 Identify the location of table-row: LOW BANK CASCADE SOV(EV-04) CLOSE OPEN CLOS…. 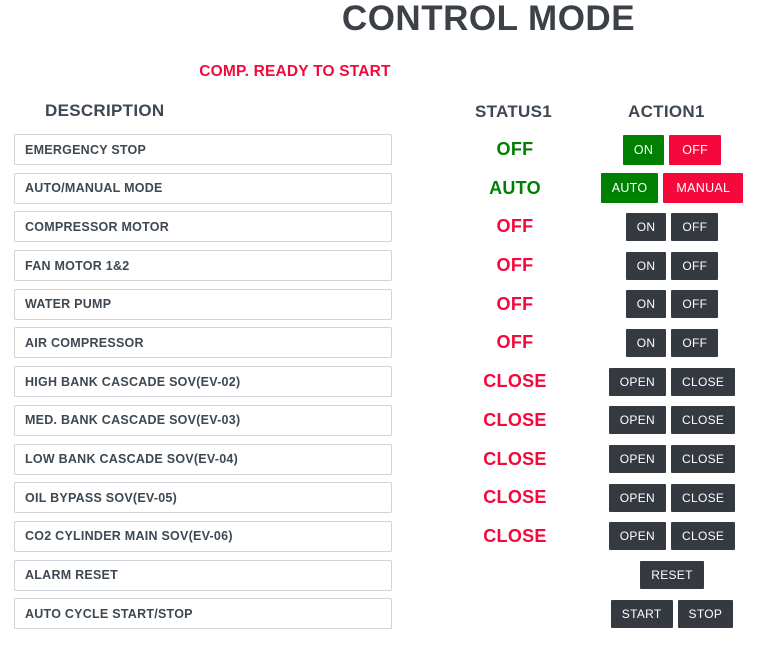
(387, 463).